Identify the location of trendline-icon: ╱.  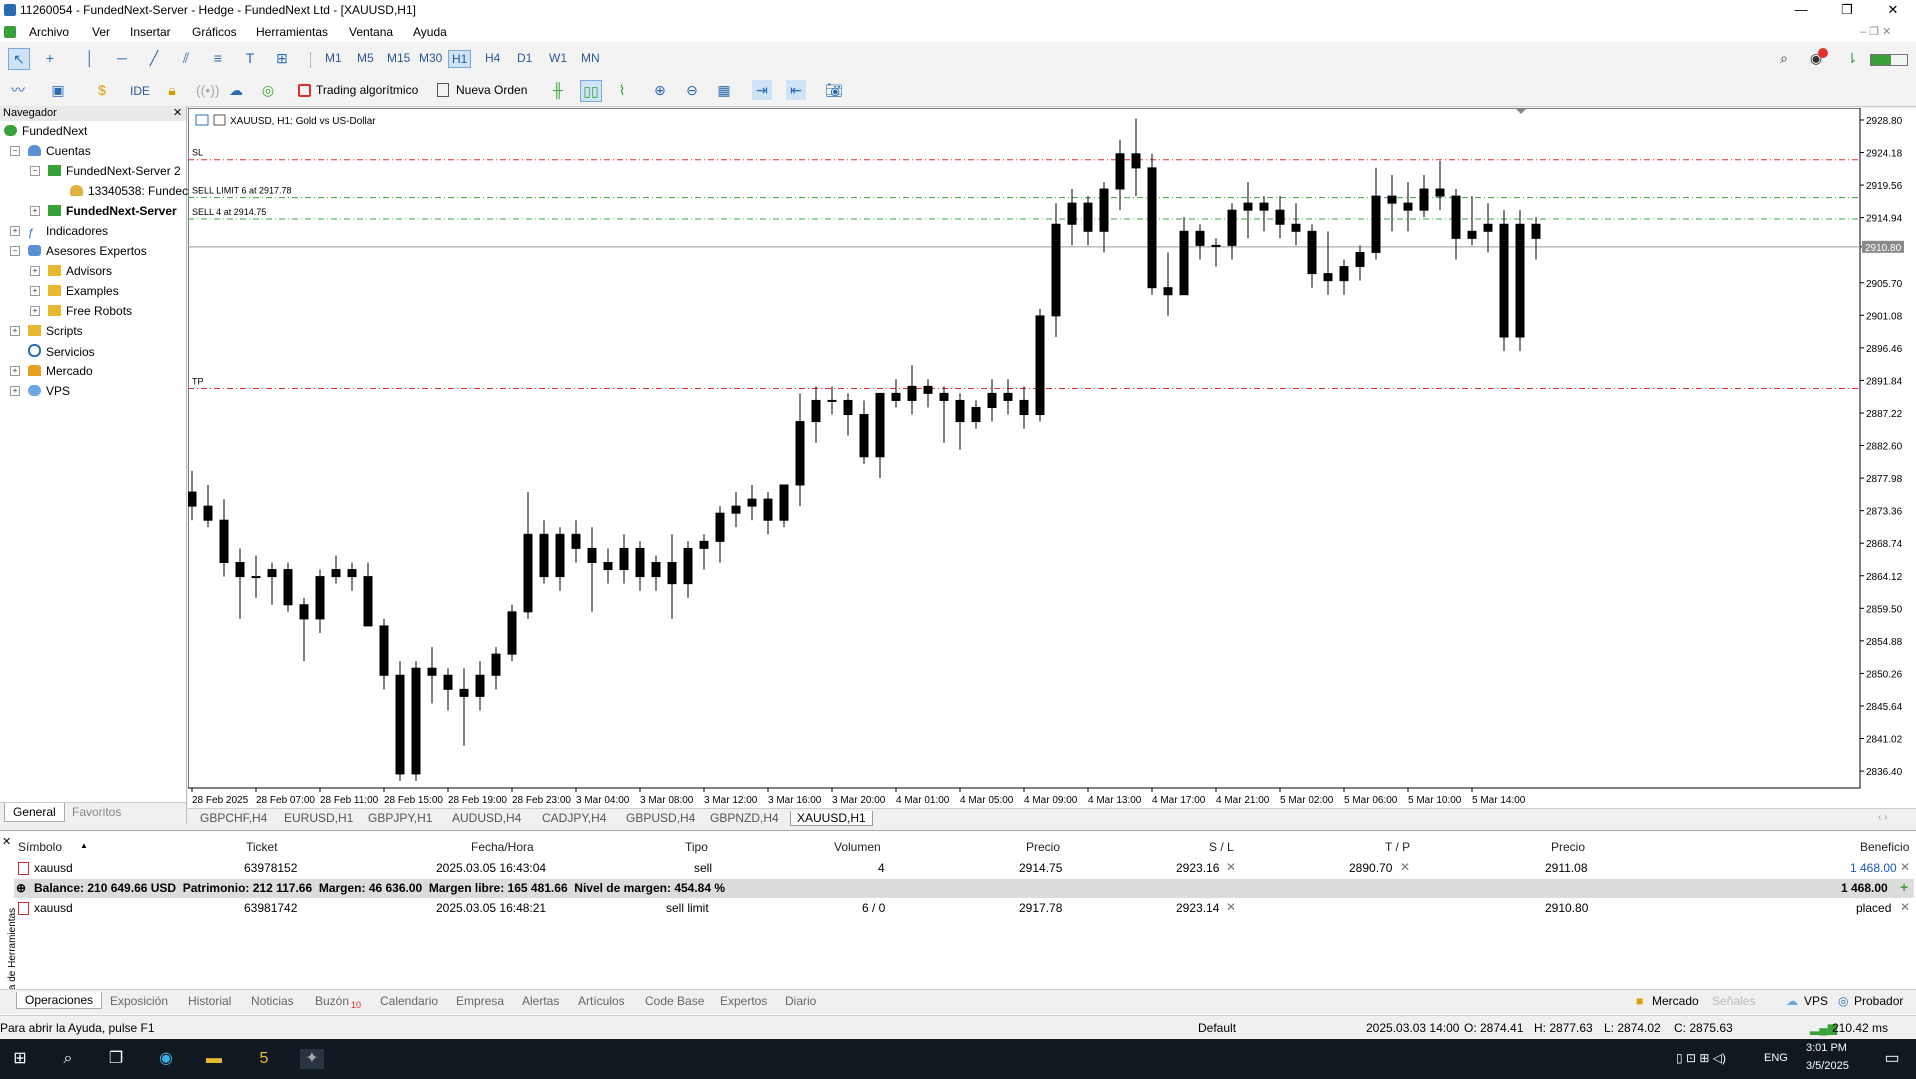
(154, 58).